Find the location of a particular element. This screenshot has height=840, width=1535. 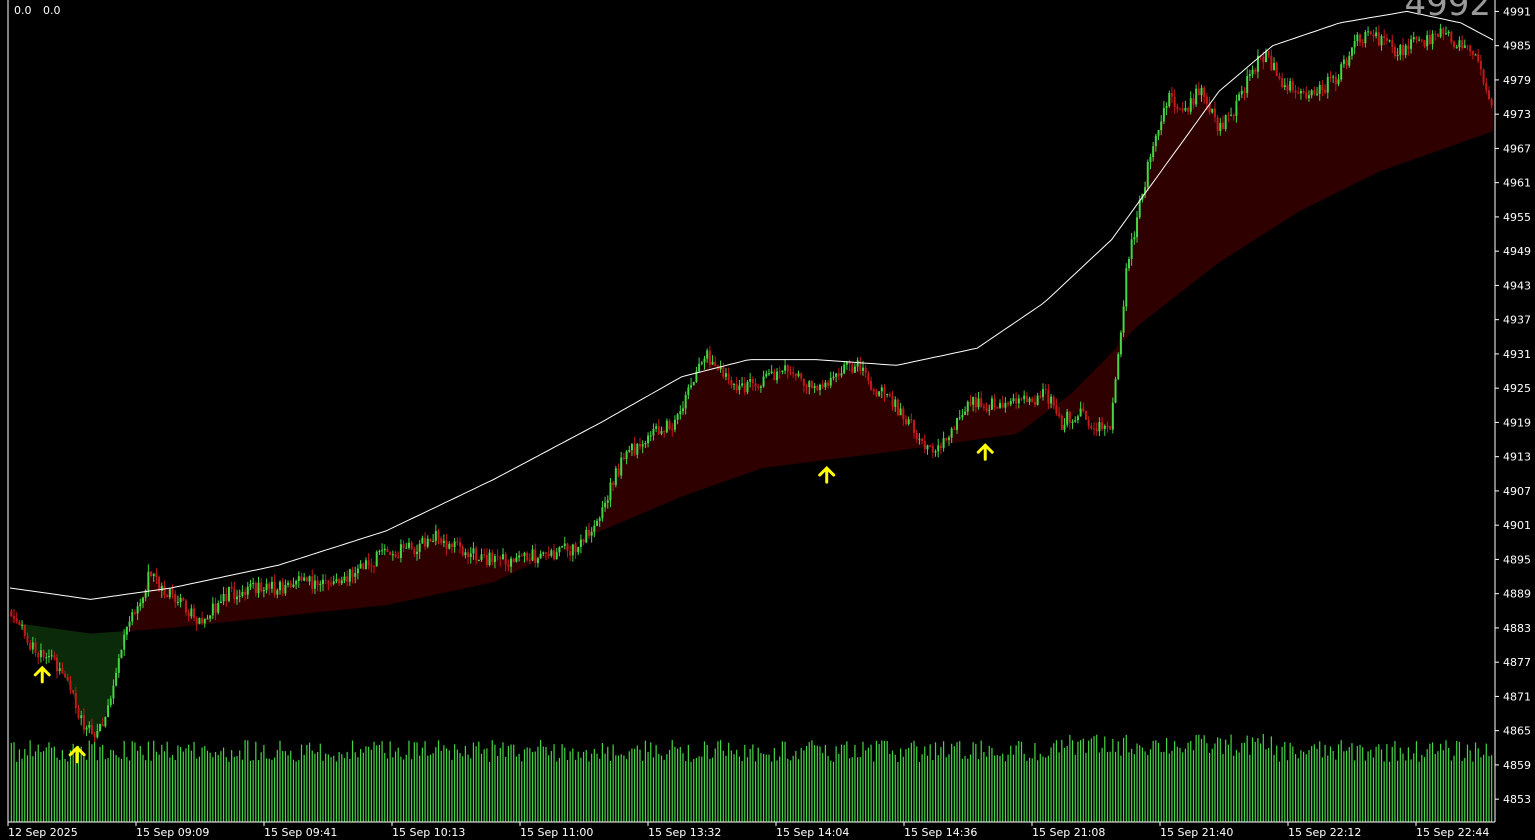

price-tick-label: 4991 is located at coordinates (1517, 11).